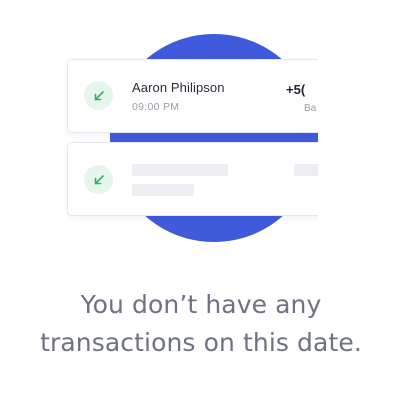 The image size is (402, 402). I want to click on placeholder-transaction-card, so click(192, 179).